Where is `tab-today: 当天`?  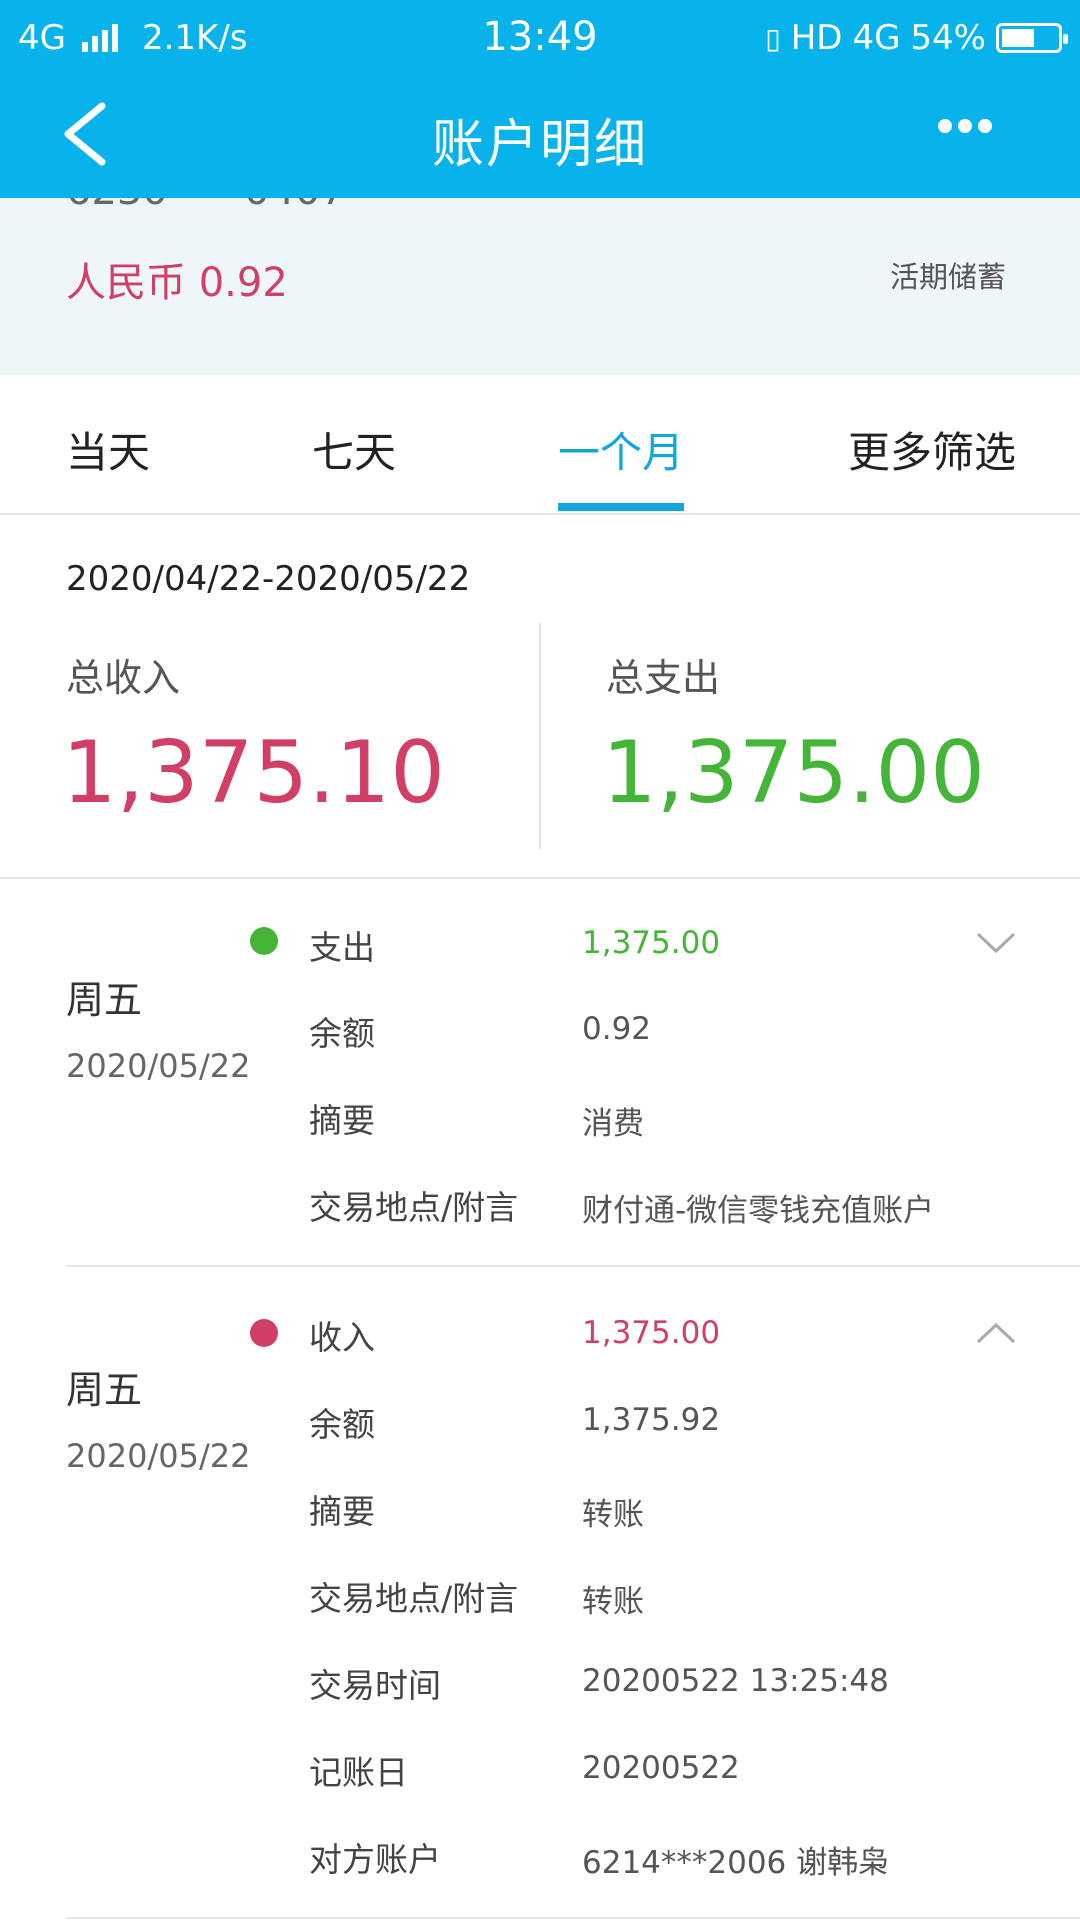 tab-today: 当天 is located at coordinates (108, 449).